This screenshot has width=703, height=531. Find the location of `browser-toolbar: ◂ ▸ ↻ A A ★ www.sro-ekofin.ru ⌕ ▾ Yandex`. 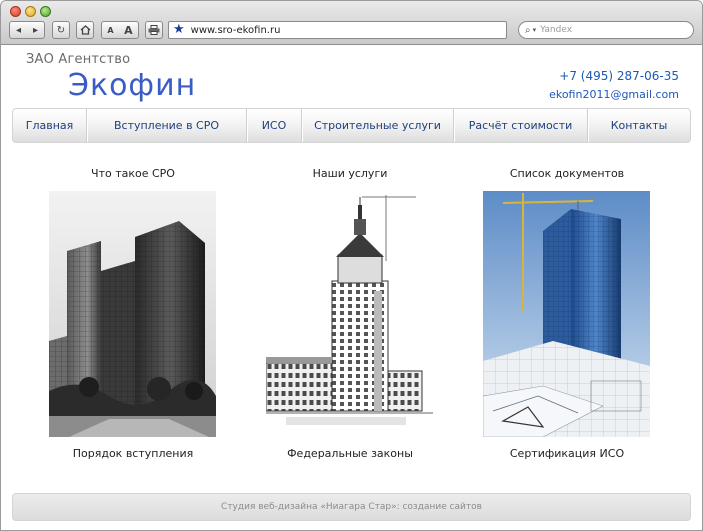

browser-toolbar: ◂ ▸ ↻ A A ★ www.sro-ekofin.ru ⌕ ▾ Yandex is located at coordinates (351, 23).